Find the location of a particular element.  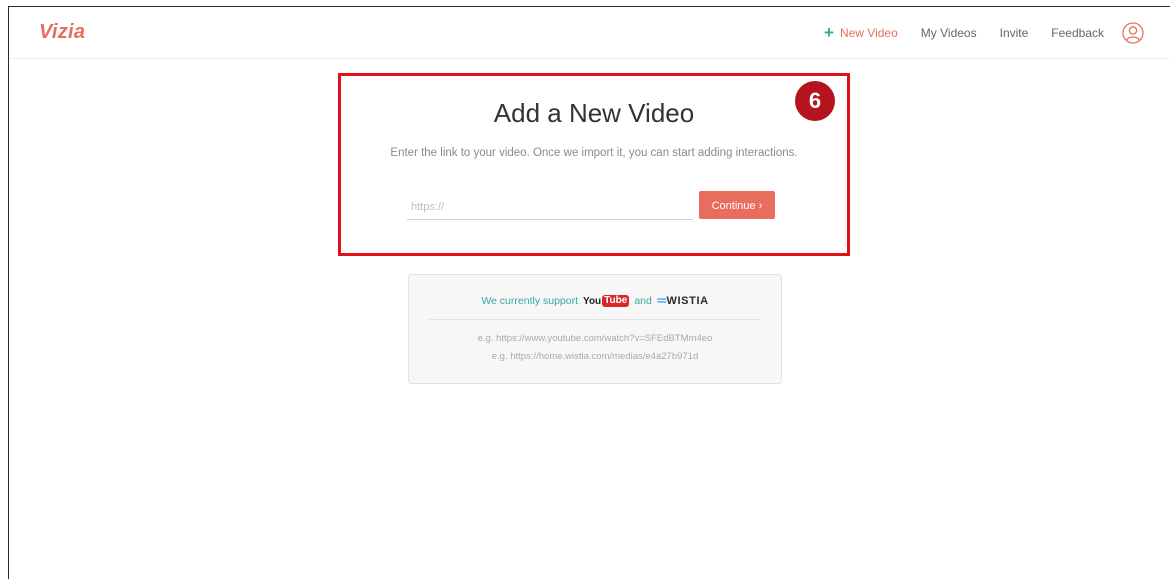

plus-icon: + is located at coordinates (829, 32).